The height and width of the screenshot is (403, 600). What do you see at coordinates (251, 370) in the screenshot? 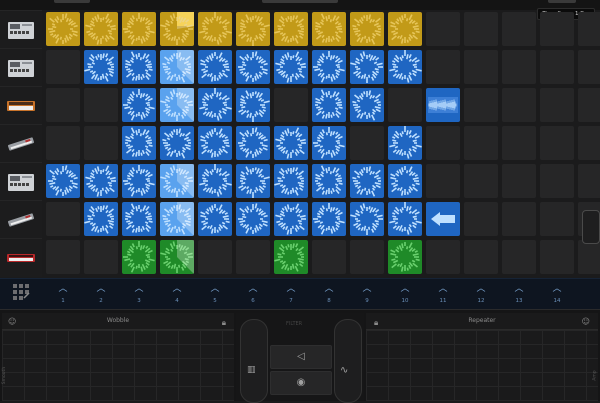
I see `gate-icon: ▥` at bounding box center [251, 370].